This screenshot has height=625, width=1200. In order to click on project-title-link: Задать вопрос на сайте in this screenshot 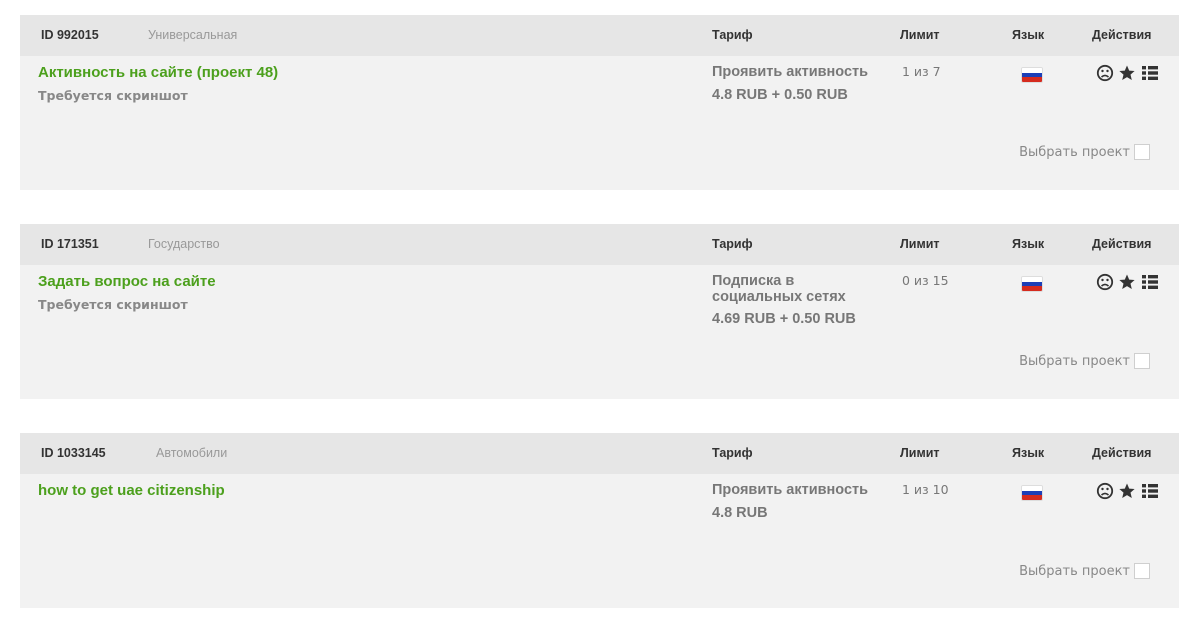, I will do `click(127, 281)`.